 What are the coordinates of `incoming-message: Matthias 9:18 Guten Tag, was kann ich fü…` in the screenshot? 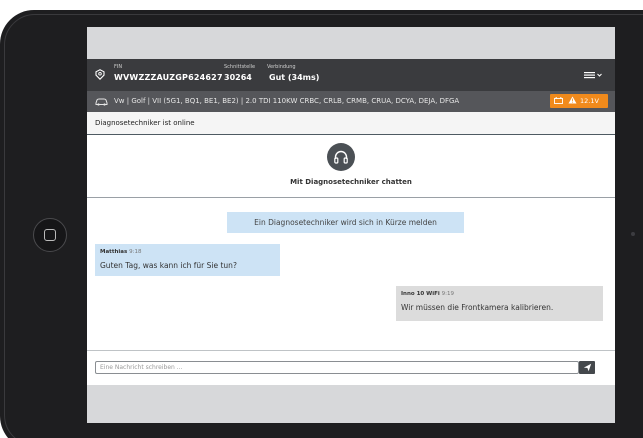 It's located at (187, 260).